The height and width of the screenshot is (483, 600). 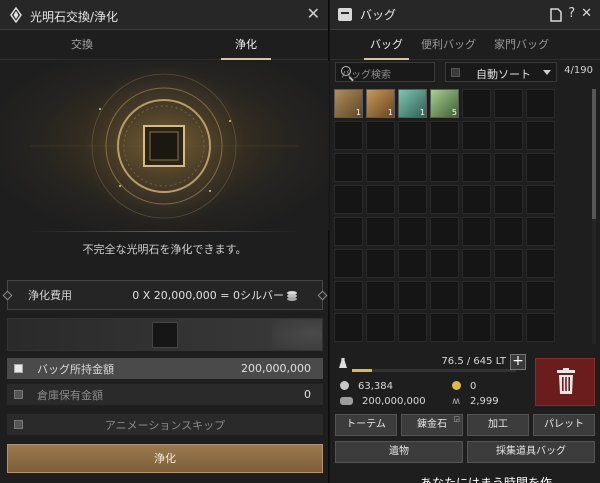 I want to click on expand-weight-button: +, so click(x=518, y=362).